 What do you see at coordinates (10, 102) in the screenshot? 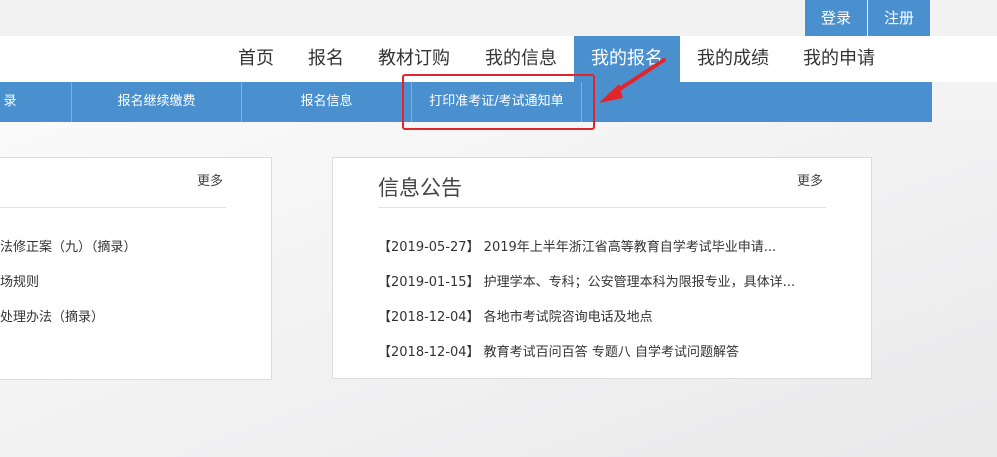
I see `subnav-item-partial: 录` at bounding box center [10, 102].